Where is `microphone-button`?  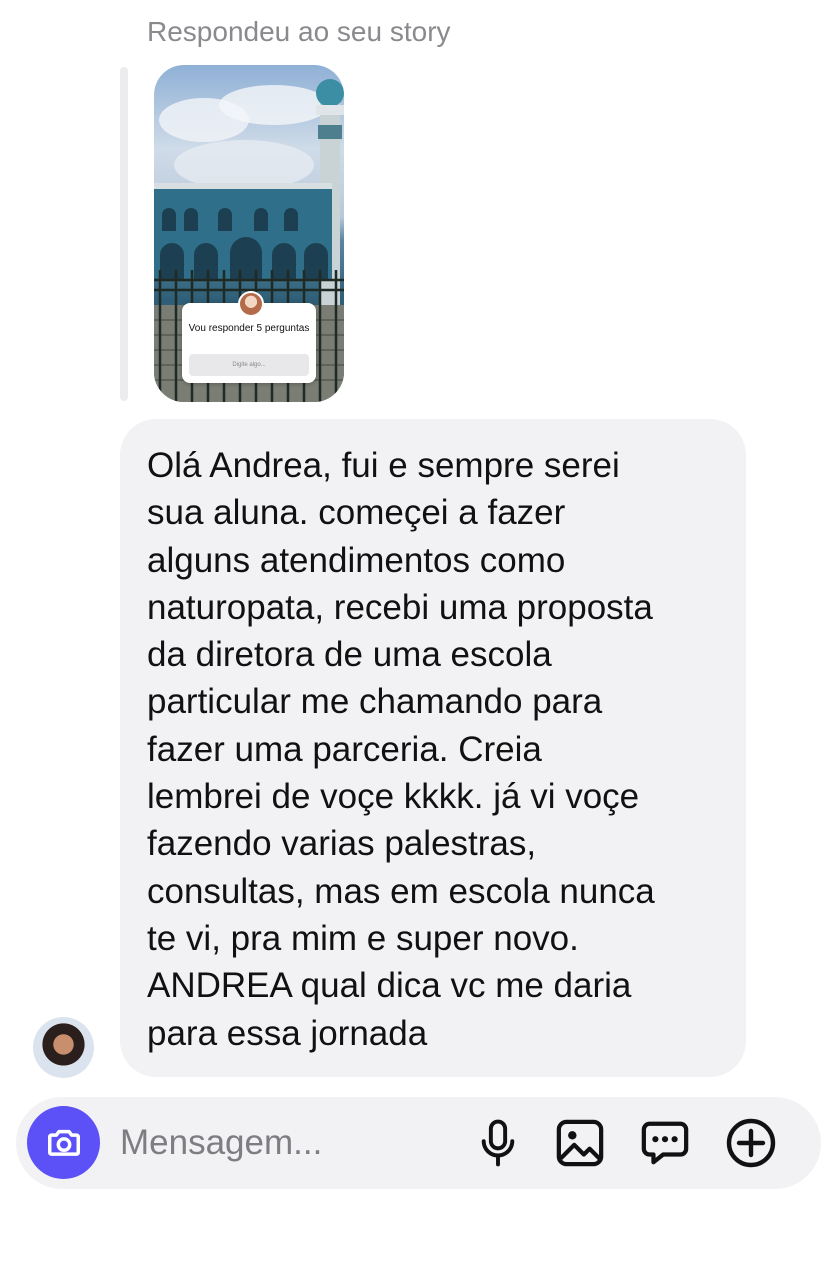
microphone-button is located at coordinates (498, 1143).